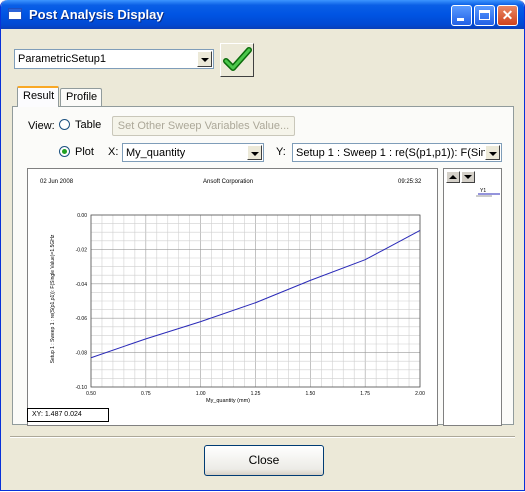 Image resolution: width=525 pixels, height=492 pixels. What do you see at coordinates (82, 319) in the screenshot?
I see `y-tick-label: -0.06` at bounding box center [82, 319].